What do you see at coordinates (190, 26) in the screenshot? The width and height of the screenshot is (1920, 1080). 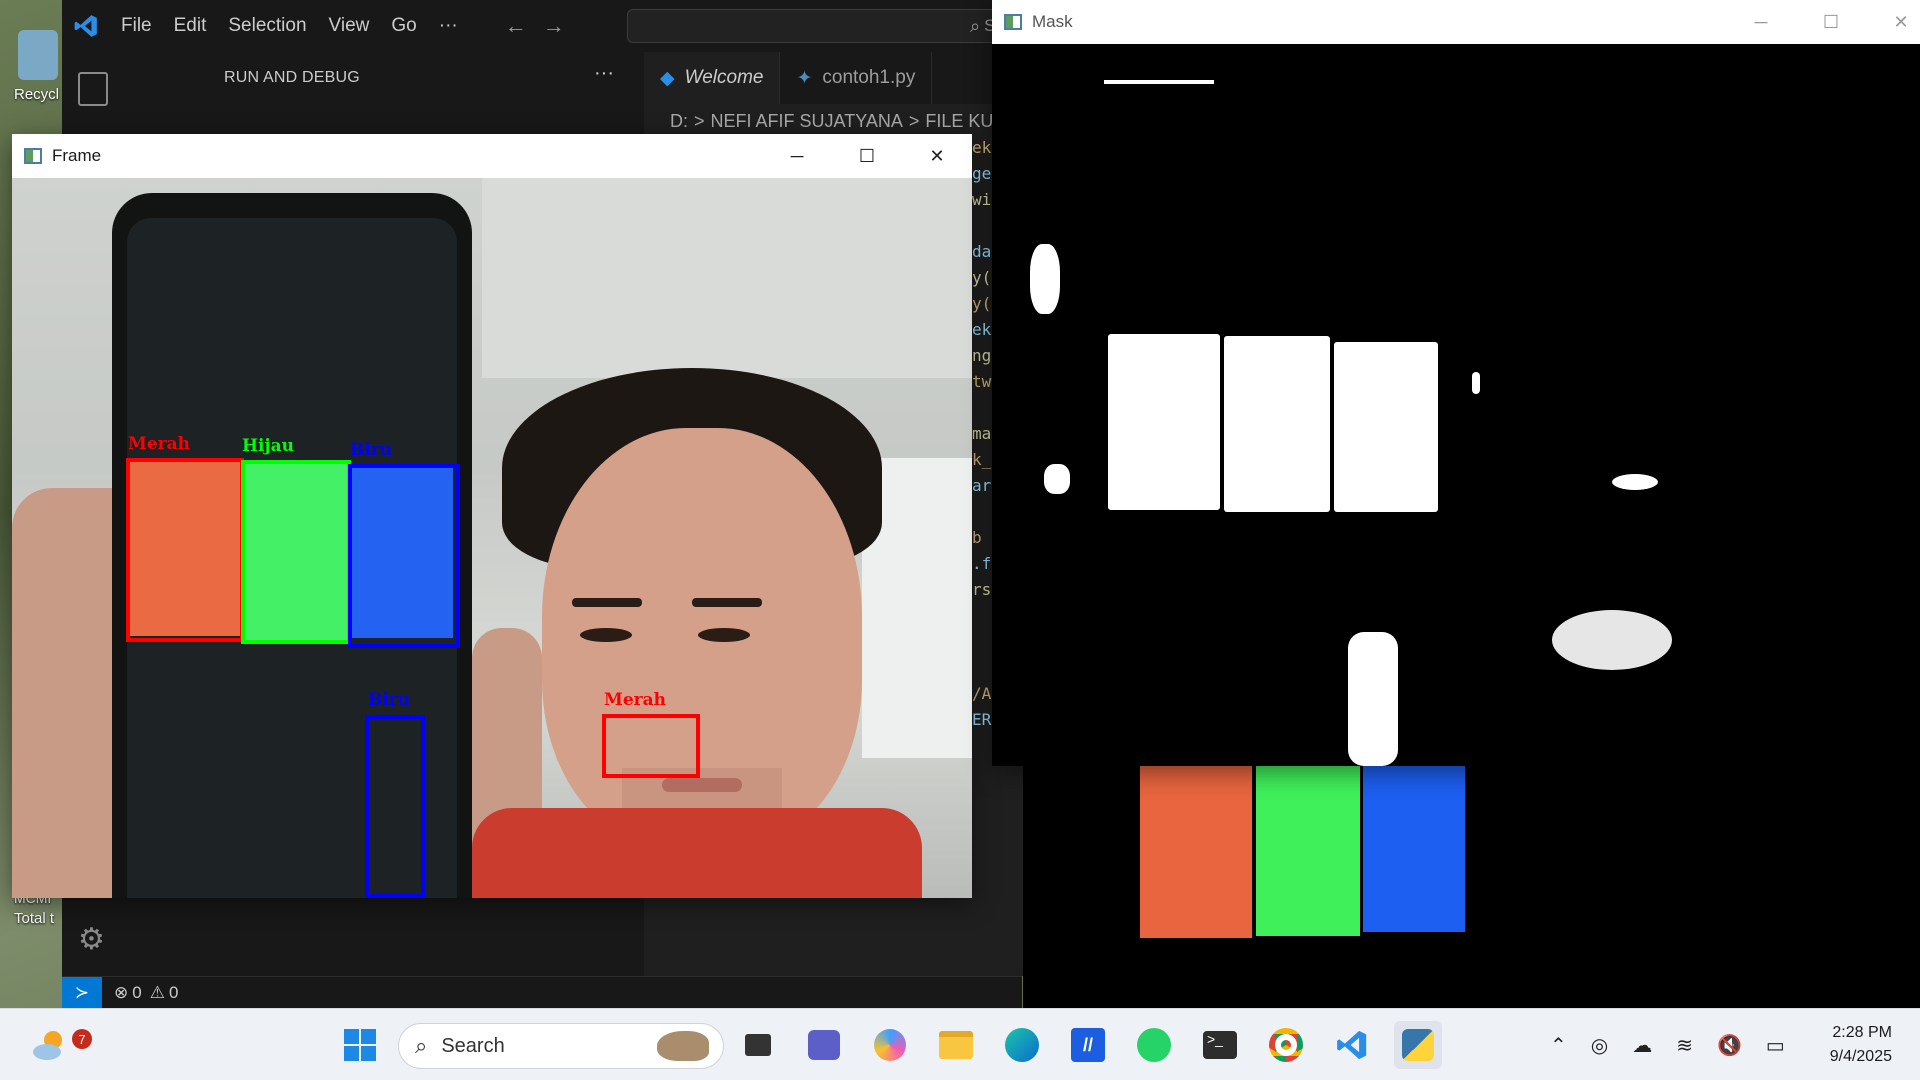 I see `menu-edit: Edit` at bounding box center [190, 26].